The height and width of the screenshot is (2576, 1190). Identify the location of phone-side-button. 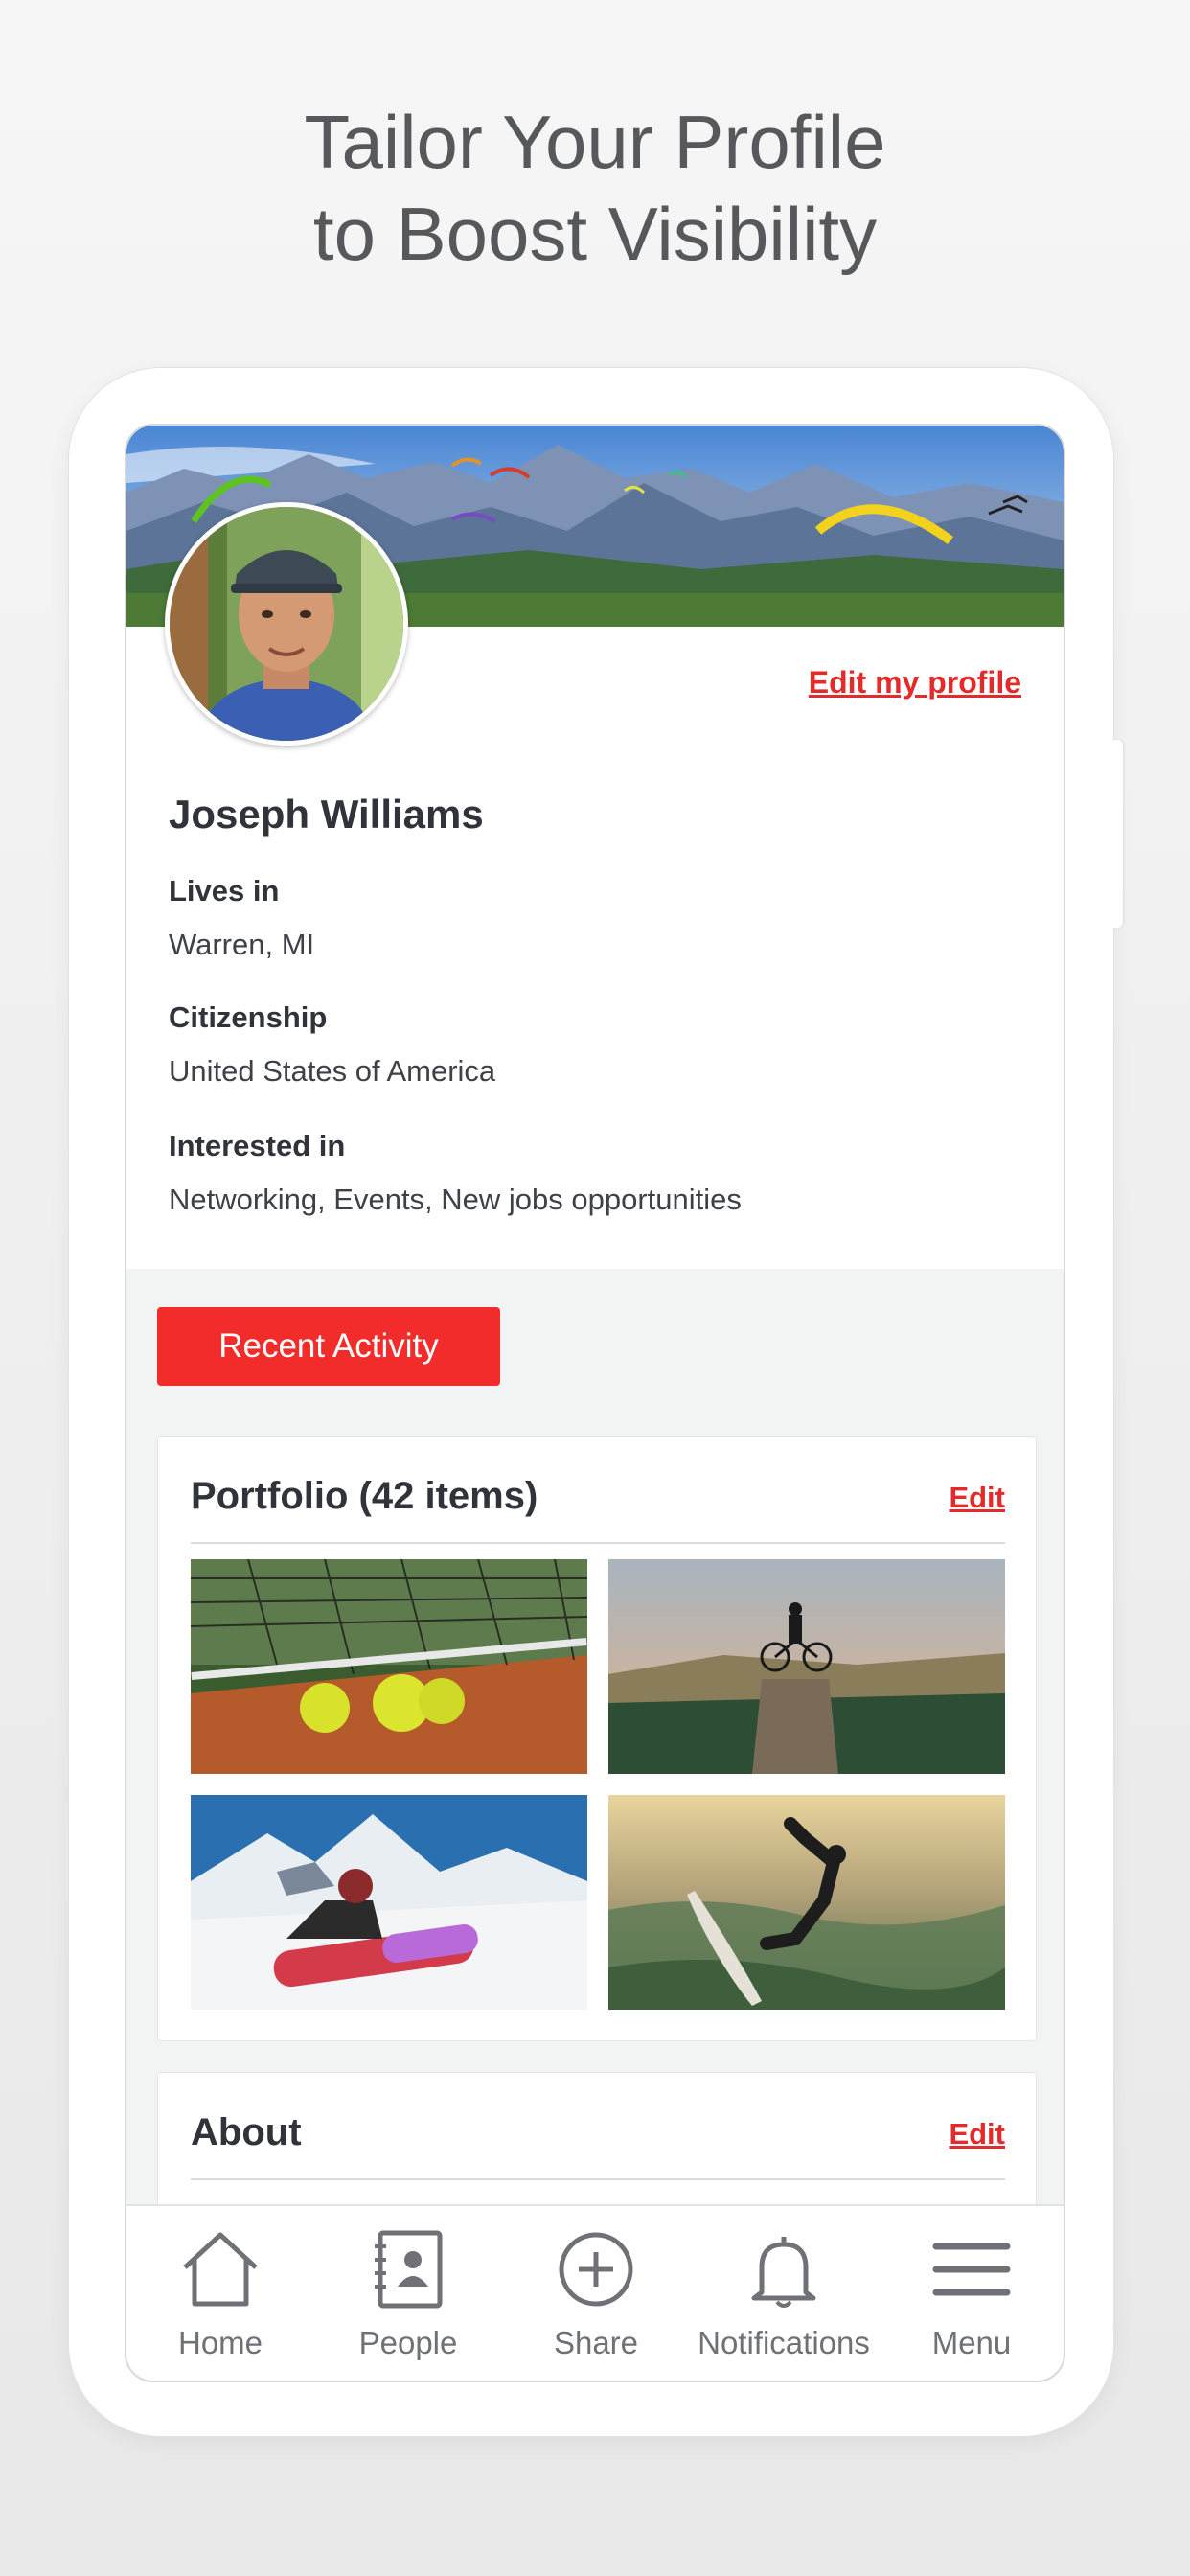
(1118, 834).